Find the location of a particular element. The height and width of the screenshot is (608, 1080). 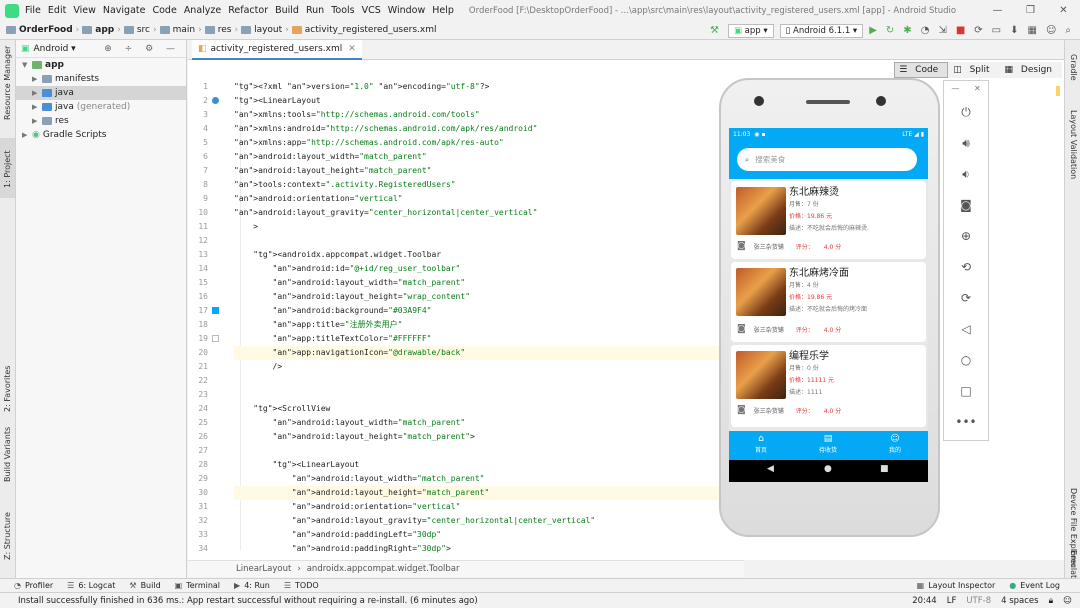

back-triangle-icon: ◁ is located at coordinates (966, 329).